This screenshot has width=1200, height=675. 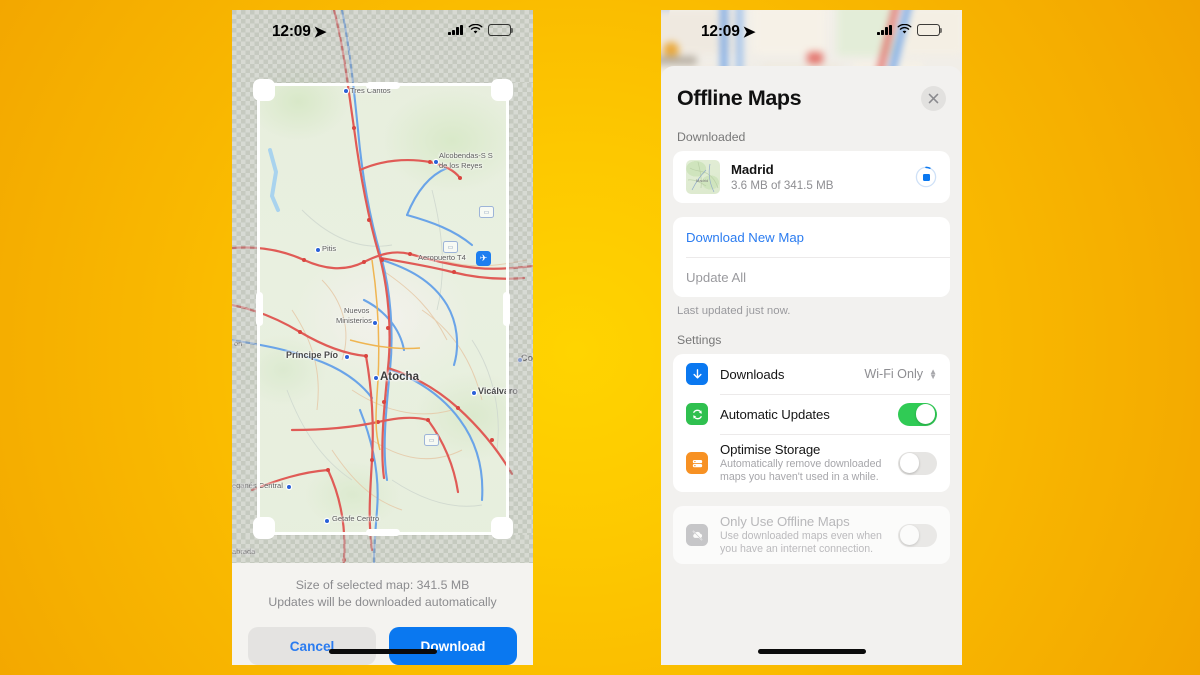 I want to click on settings-row-text: Automatic Updates, so click(x=809, y=414).